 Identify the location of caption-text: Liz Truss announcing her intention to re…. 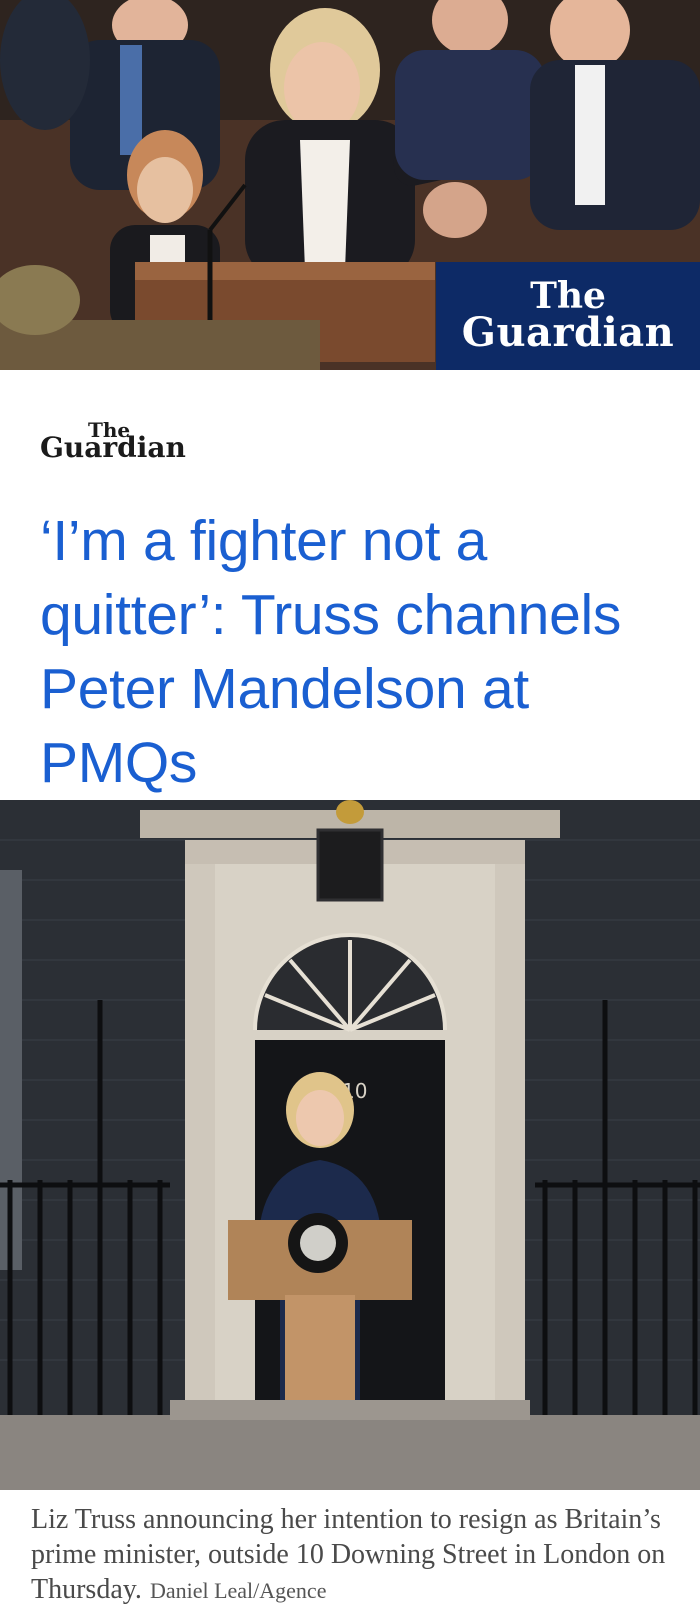
(348, 1554).